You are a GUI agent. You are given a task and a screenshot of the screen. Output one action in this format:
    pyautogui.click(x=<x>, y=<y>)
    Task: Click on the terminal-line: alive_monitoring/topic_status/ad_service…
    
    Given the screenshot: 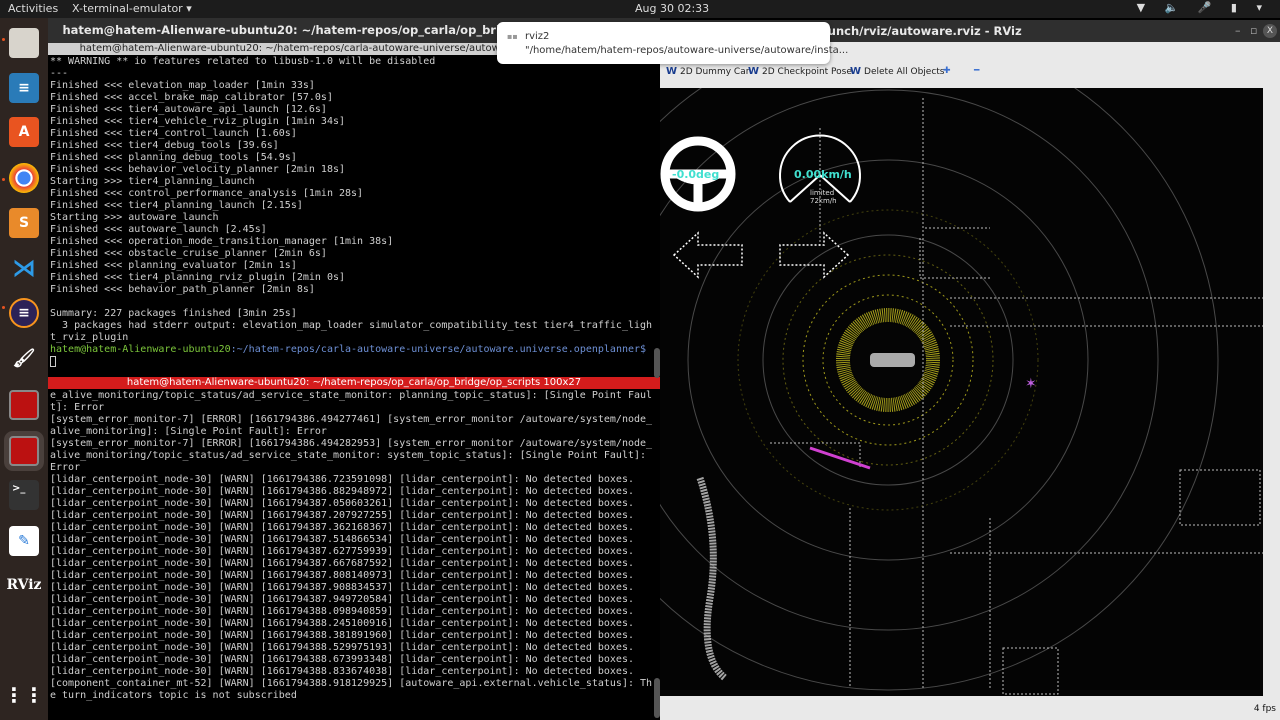 What is the action you would take?
    pyautogui.click(x=348, y=455)
    